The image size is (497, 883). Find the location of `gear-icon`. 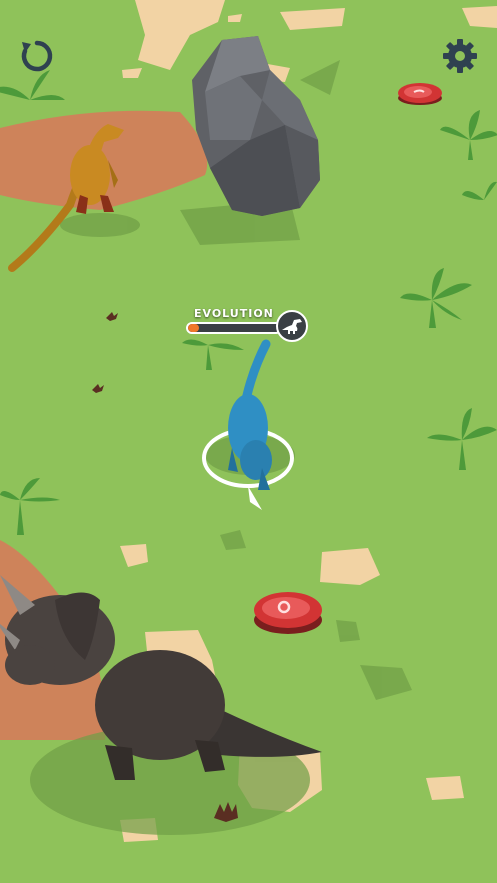

gear-icon is located at coordinates (460, 56).